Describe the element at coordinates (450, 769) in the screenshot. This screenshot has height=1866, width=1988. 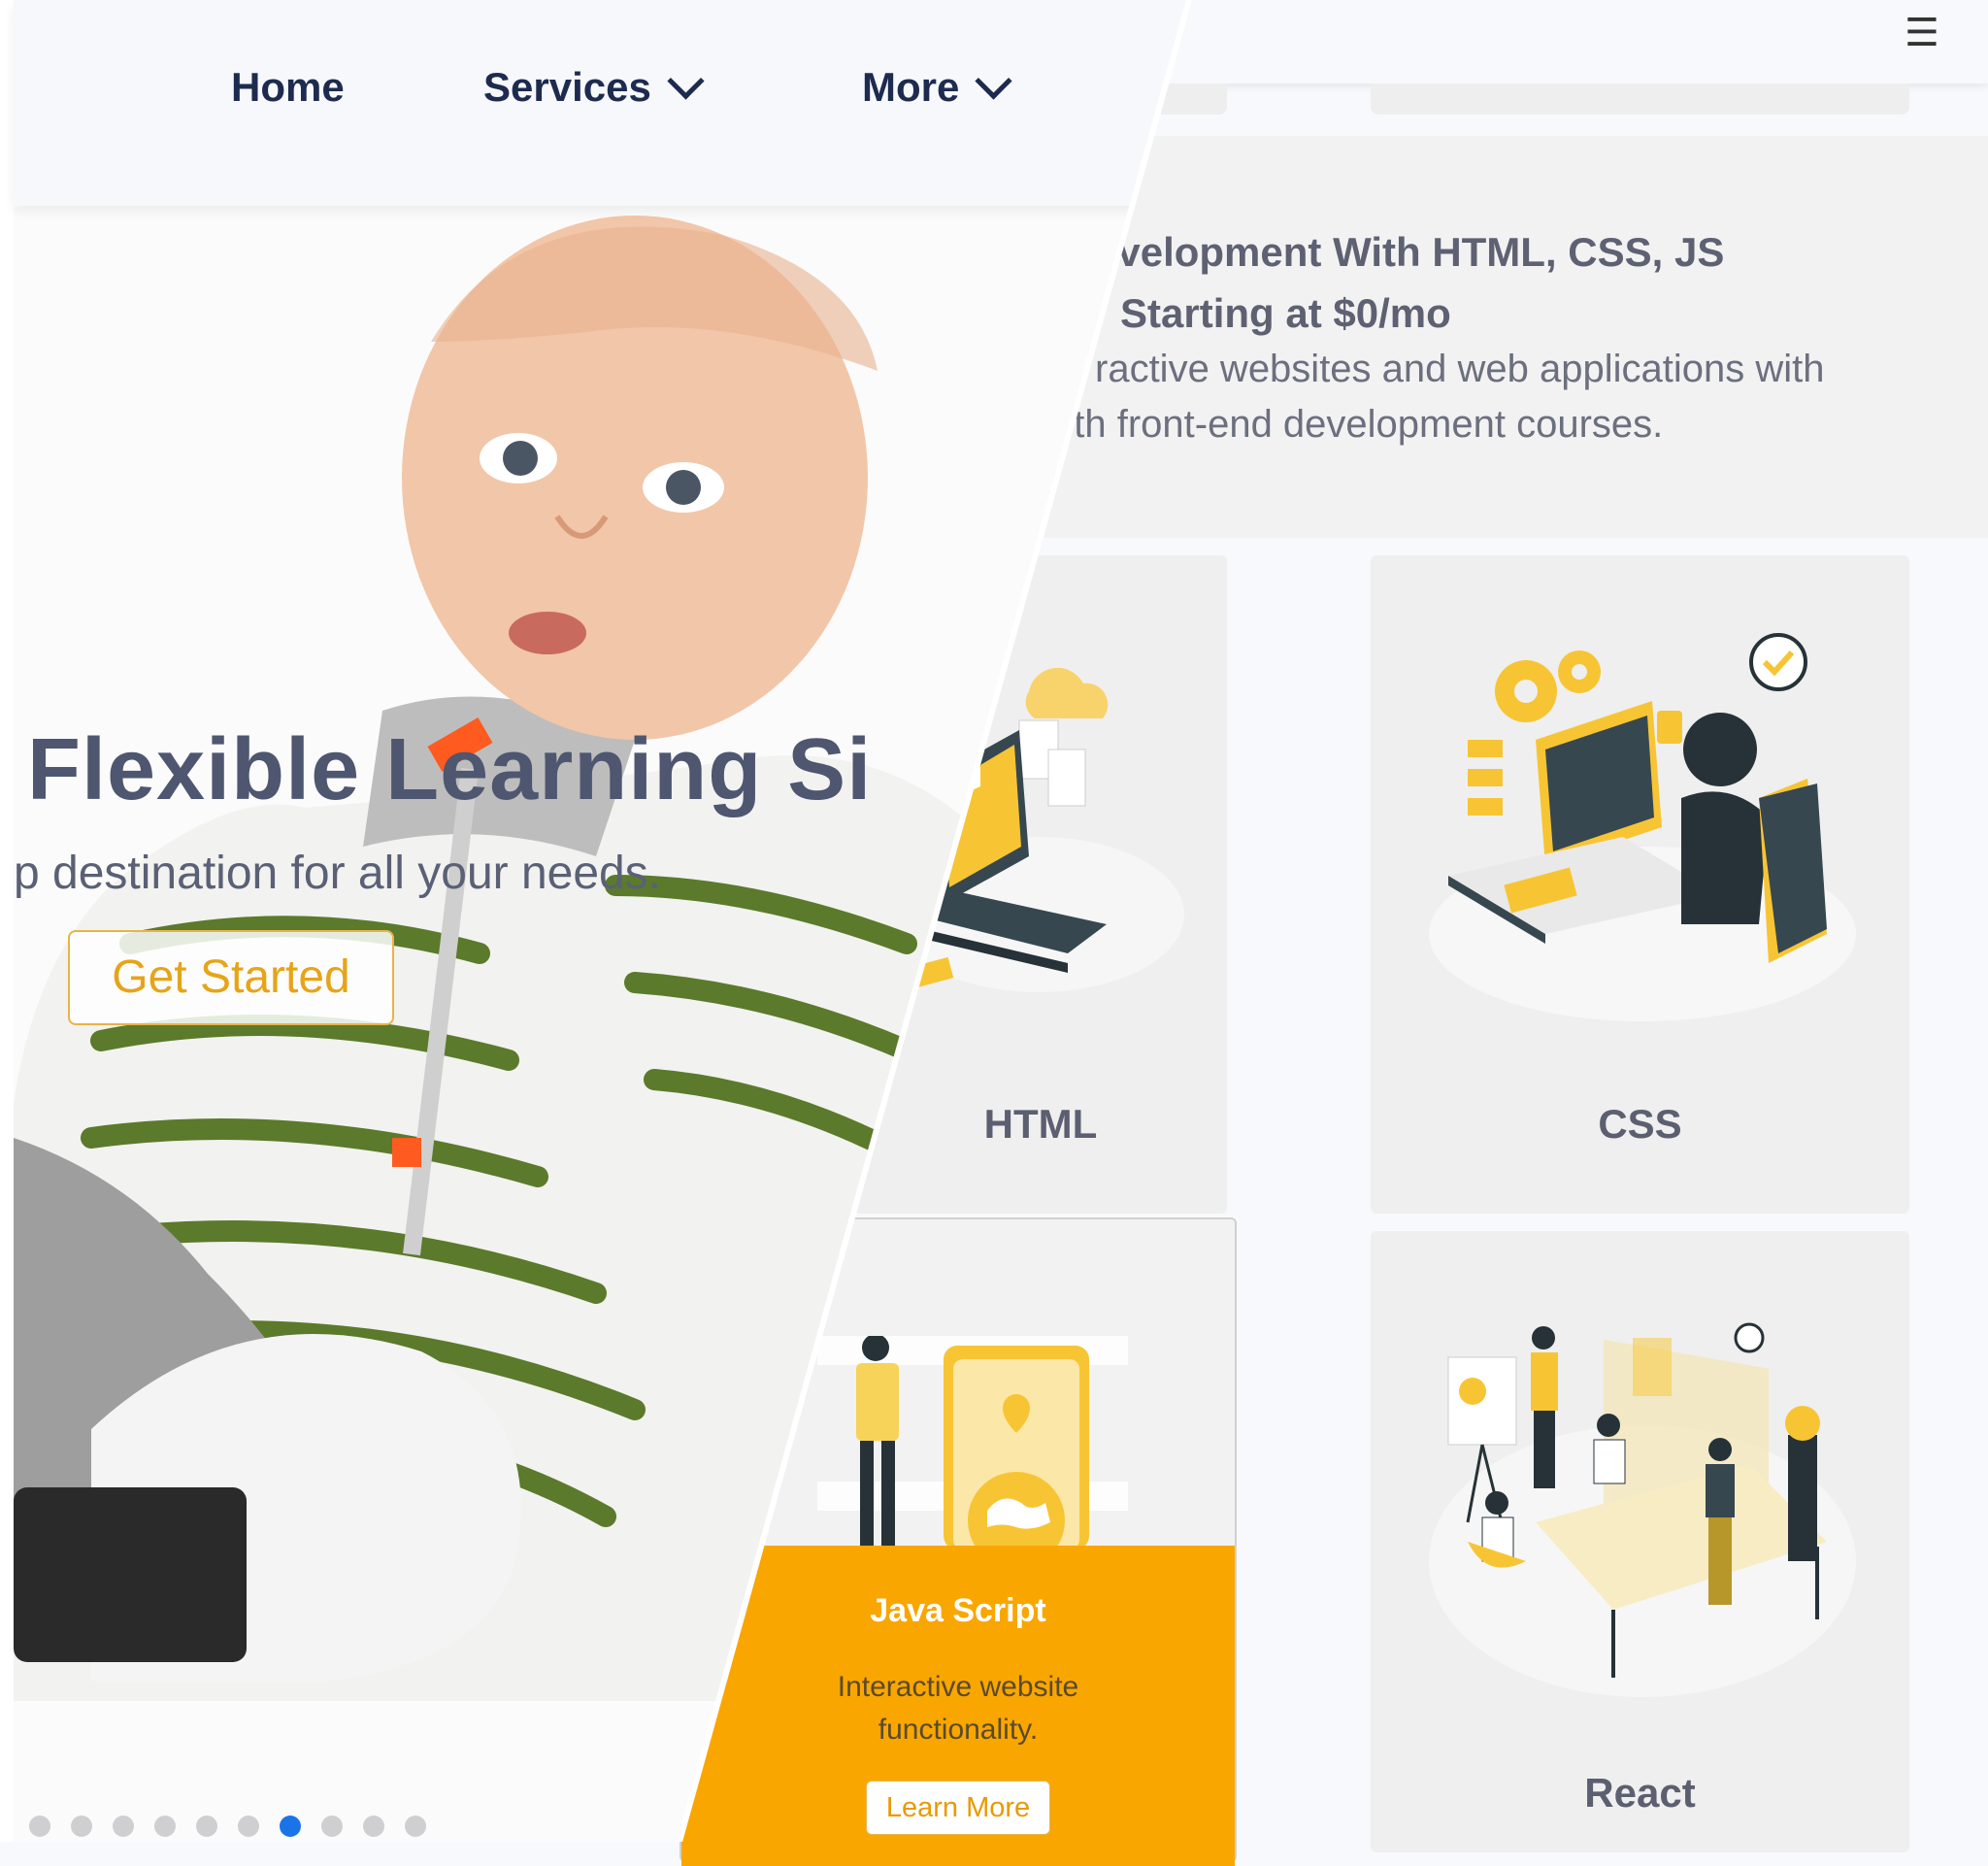
I see `hero-title: Flexible Learning Si` at that location.